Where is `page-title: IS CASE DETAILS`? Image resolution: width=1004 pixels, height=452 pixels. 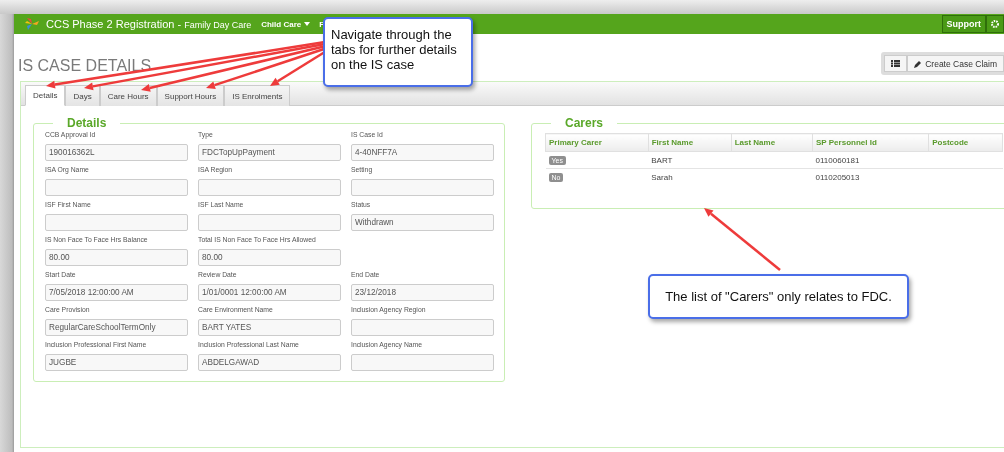
page-title: IS CASE DETAILS is located at coordinates (85, 66).